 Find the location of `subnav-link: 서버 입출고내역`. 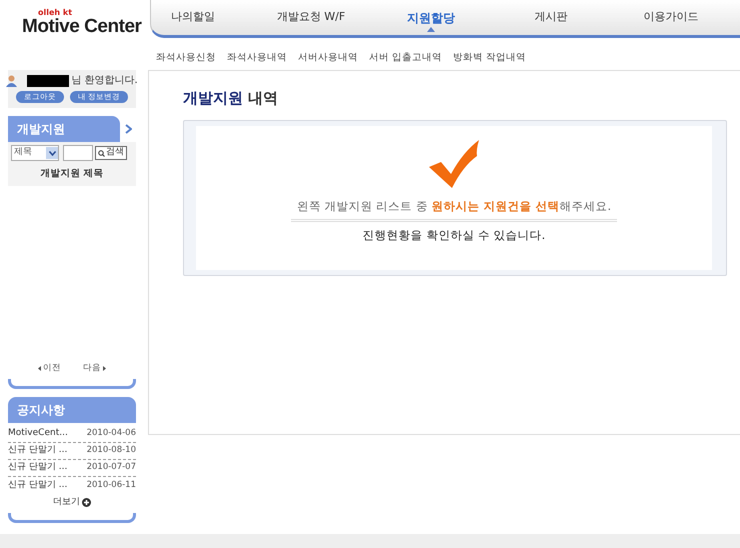

subnav-link: 서버 입출고내역 is located at coordinates (405, 58).